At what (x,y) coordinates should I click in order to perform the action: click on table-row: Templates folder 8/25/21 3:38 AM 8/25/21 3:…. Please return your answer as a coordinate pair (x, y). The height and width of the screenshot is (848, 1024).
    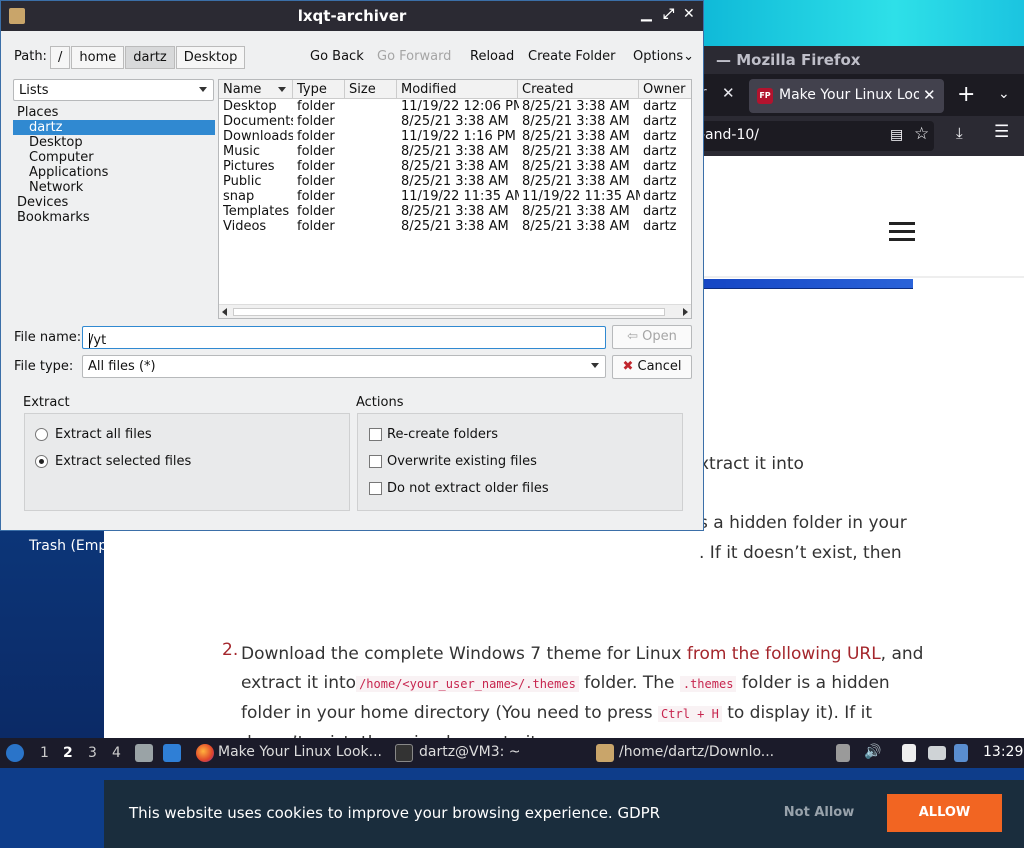
    Looking at the image, I should click on (455, 211).